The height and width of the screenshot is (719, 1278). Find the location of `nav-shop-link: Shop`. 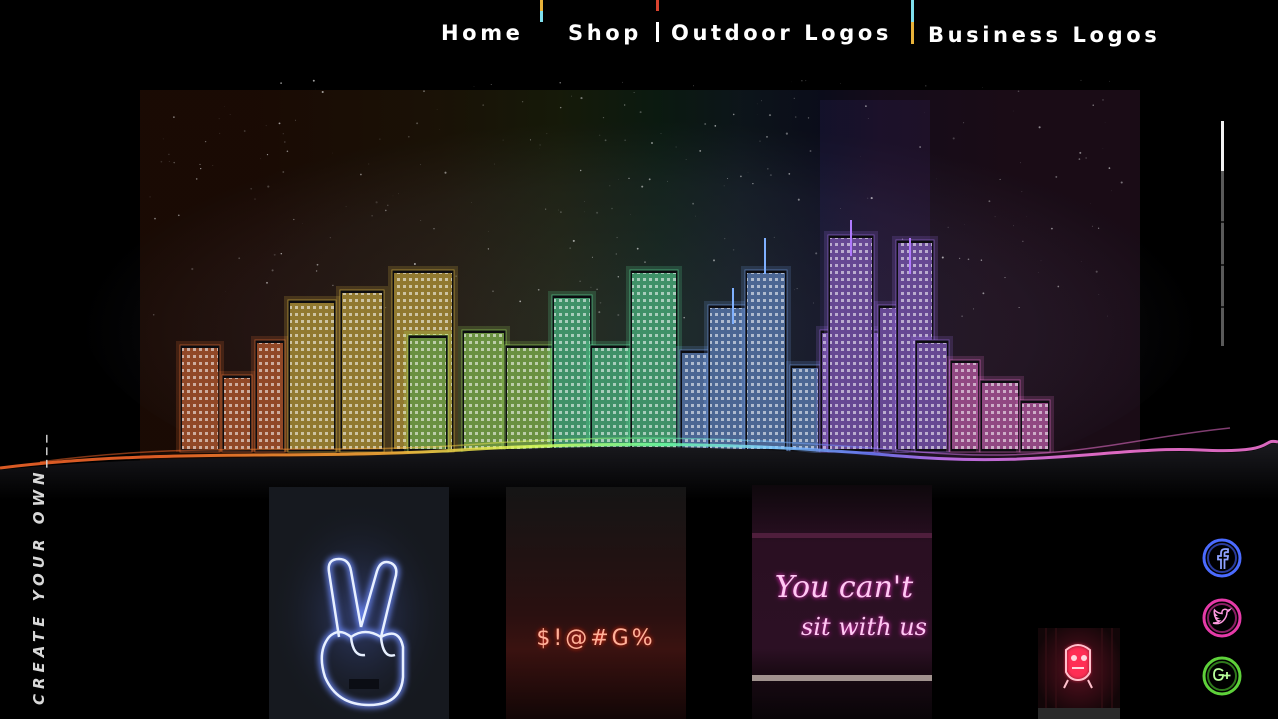

nav-shop-link: Shop is located at coordinates (605, 33).